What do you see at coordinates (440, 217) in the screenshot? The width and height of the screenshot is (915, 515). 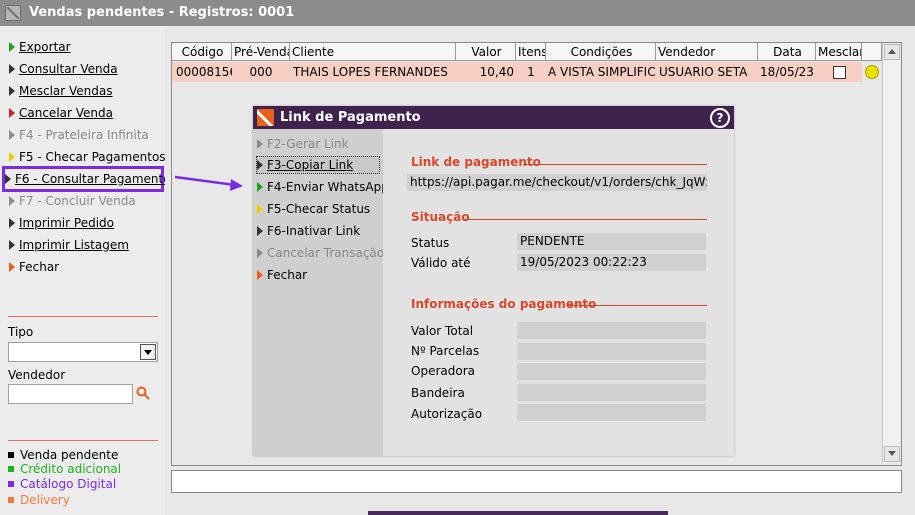 I see `section-situacao-title: Situação` at bounding box center [440, 217].